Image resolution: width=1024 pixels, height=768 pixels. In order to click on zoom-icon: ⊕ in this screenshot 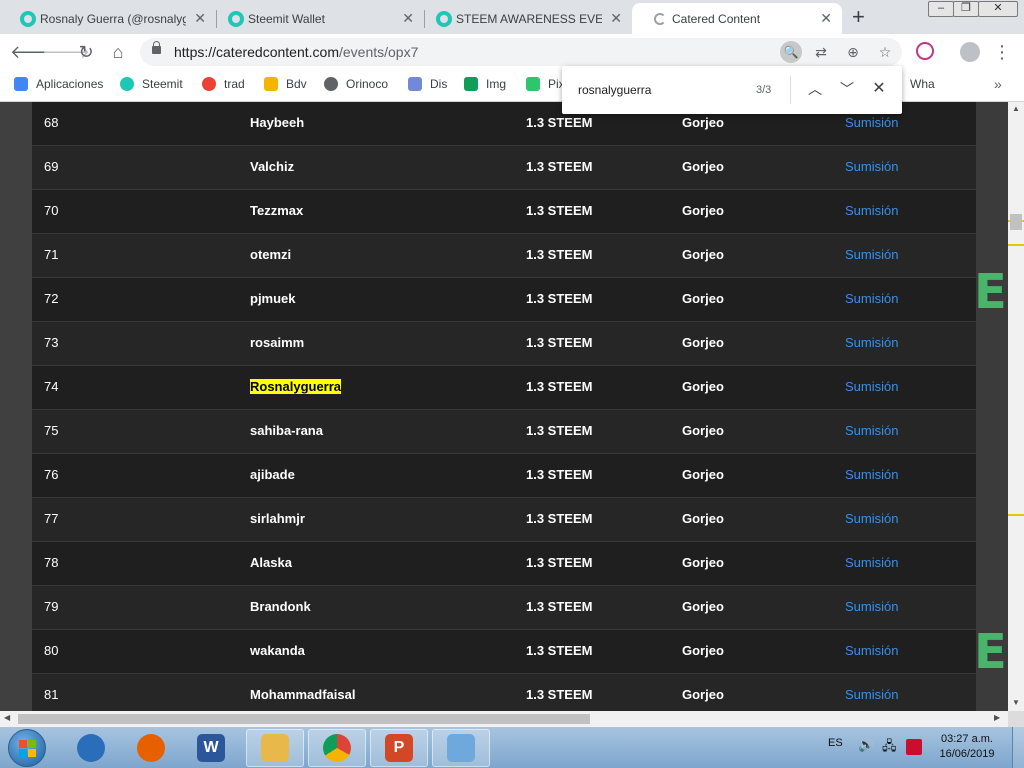, I will do `click(853, 52)`.